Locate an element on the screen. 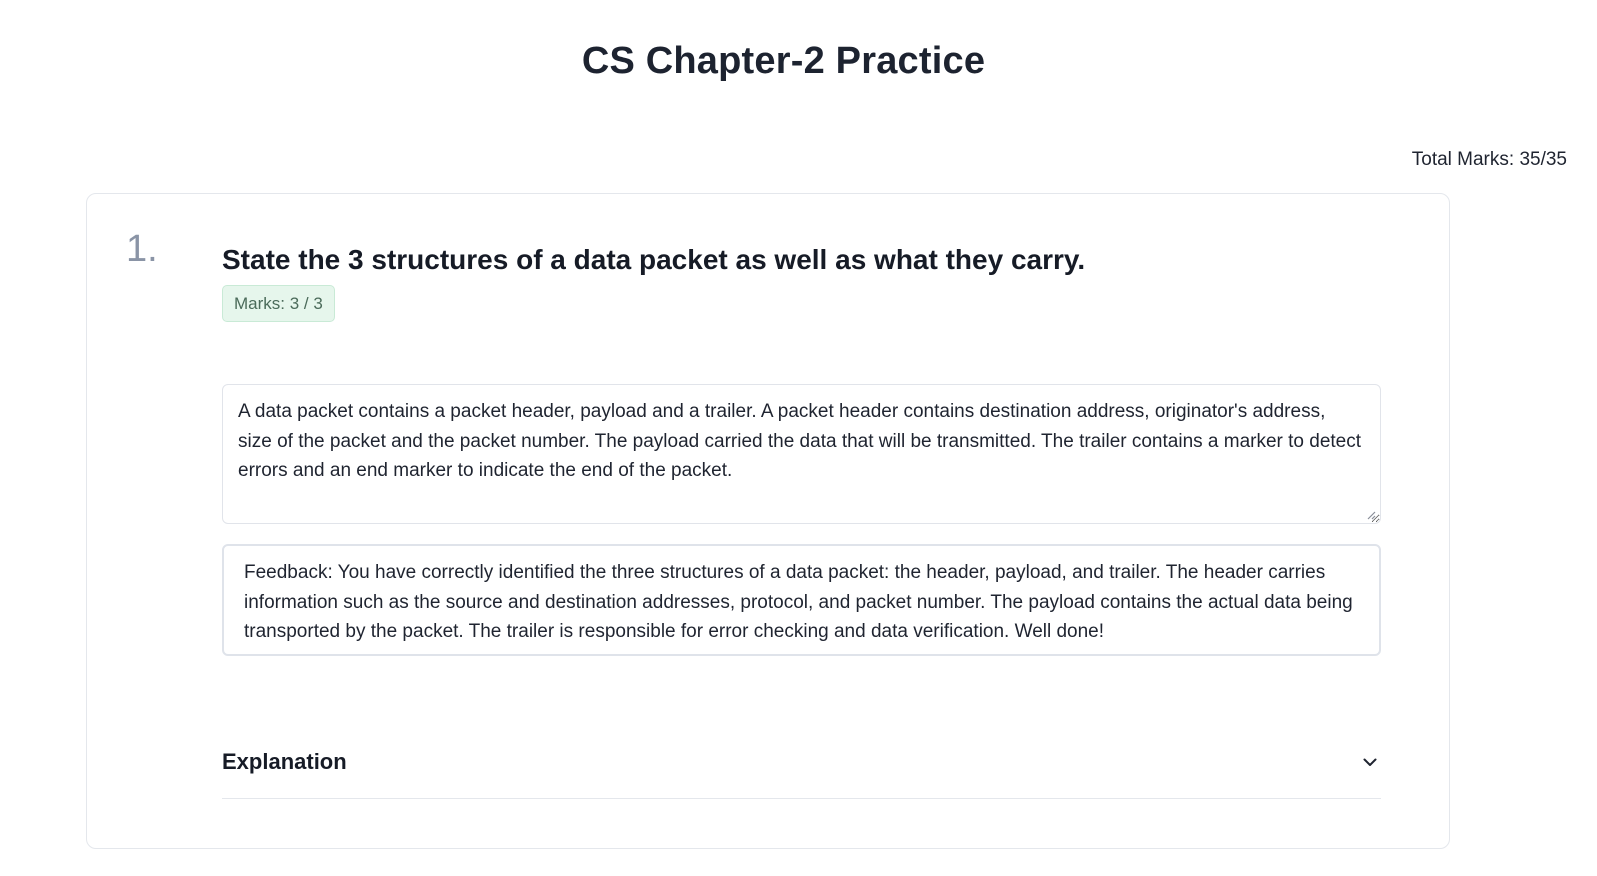 This screenshot has height=876, width=1597. resize-handle-icon is located at coordinates (1371, 515).